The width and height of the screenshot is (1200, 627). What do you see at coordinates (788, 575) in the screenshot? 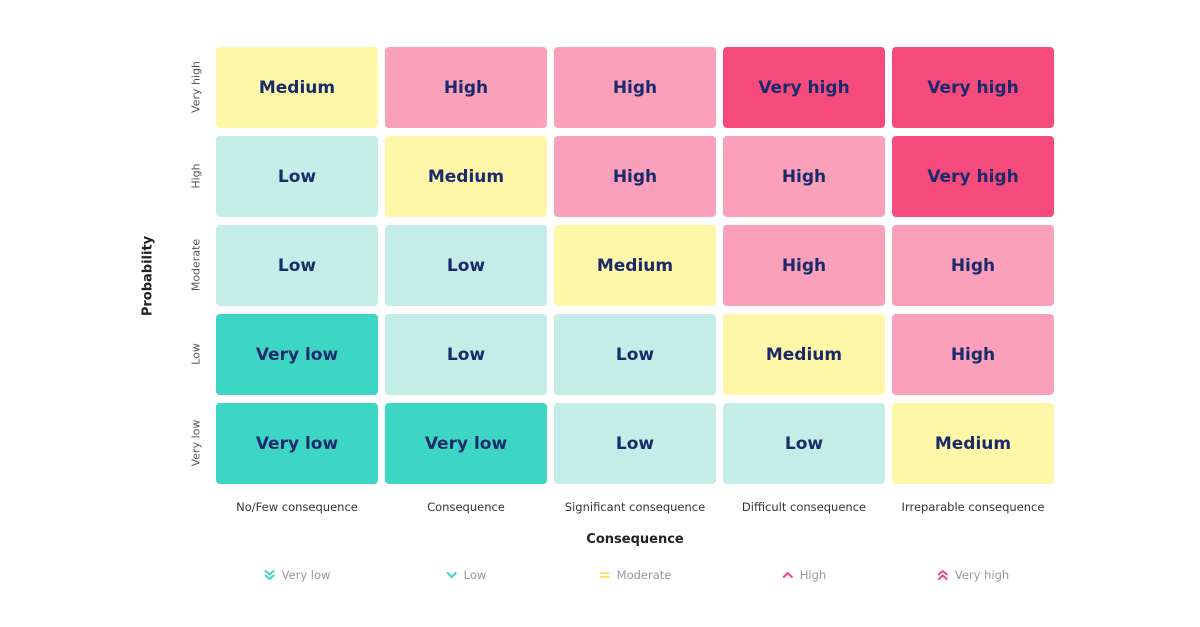
I see `chevron-up-icon` at bounding box center [788, 575].